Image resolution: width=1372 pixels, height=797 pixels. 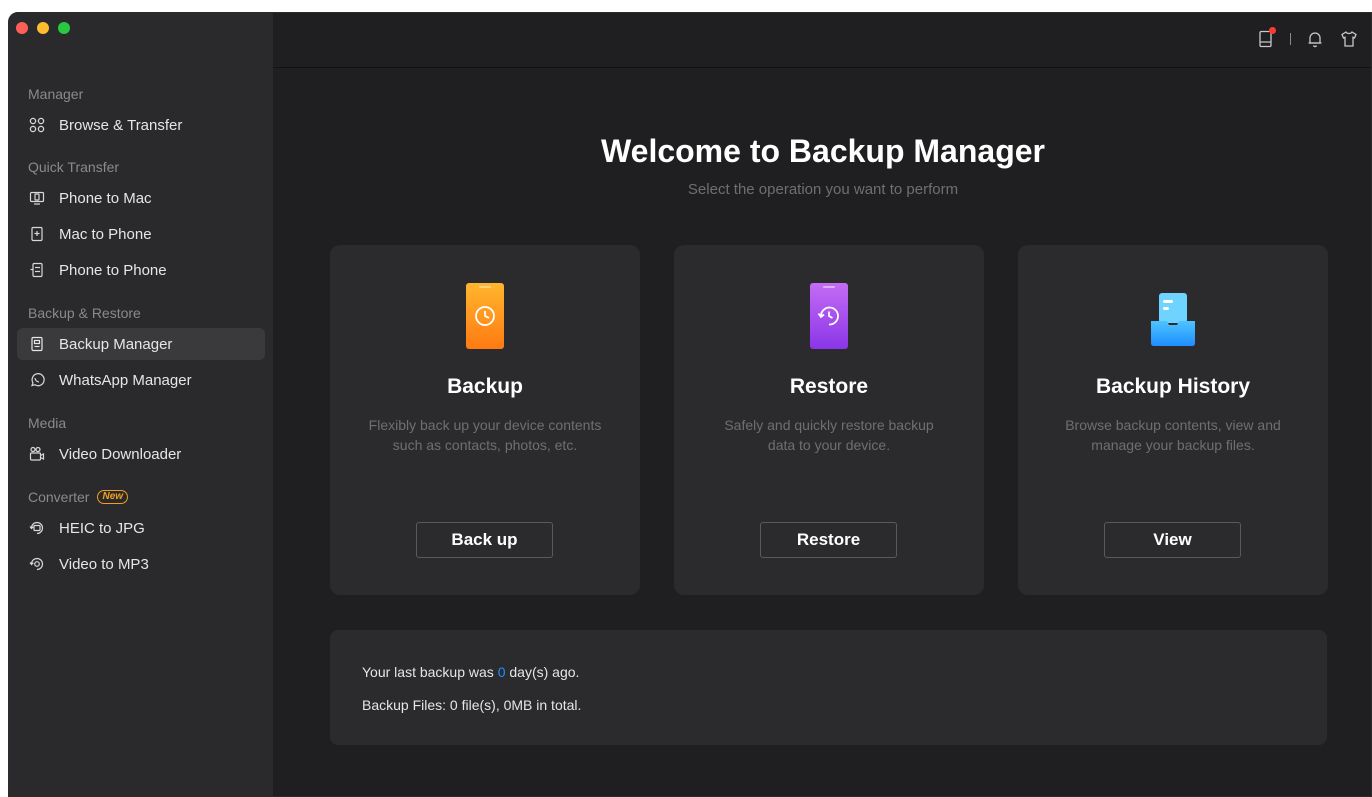 What do you see at coordinates (1349, 39) in the screenshot?
I see `shirt-icon` at bounding box center [1349, 39].